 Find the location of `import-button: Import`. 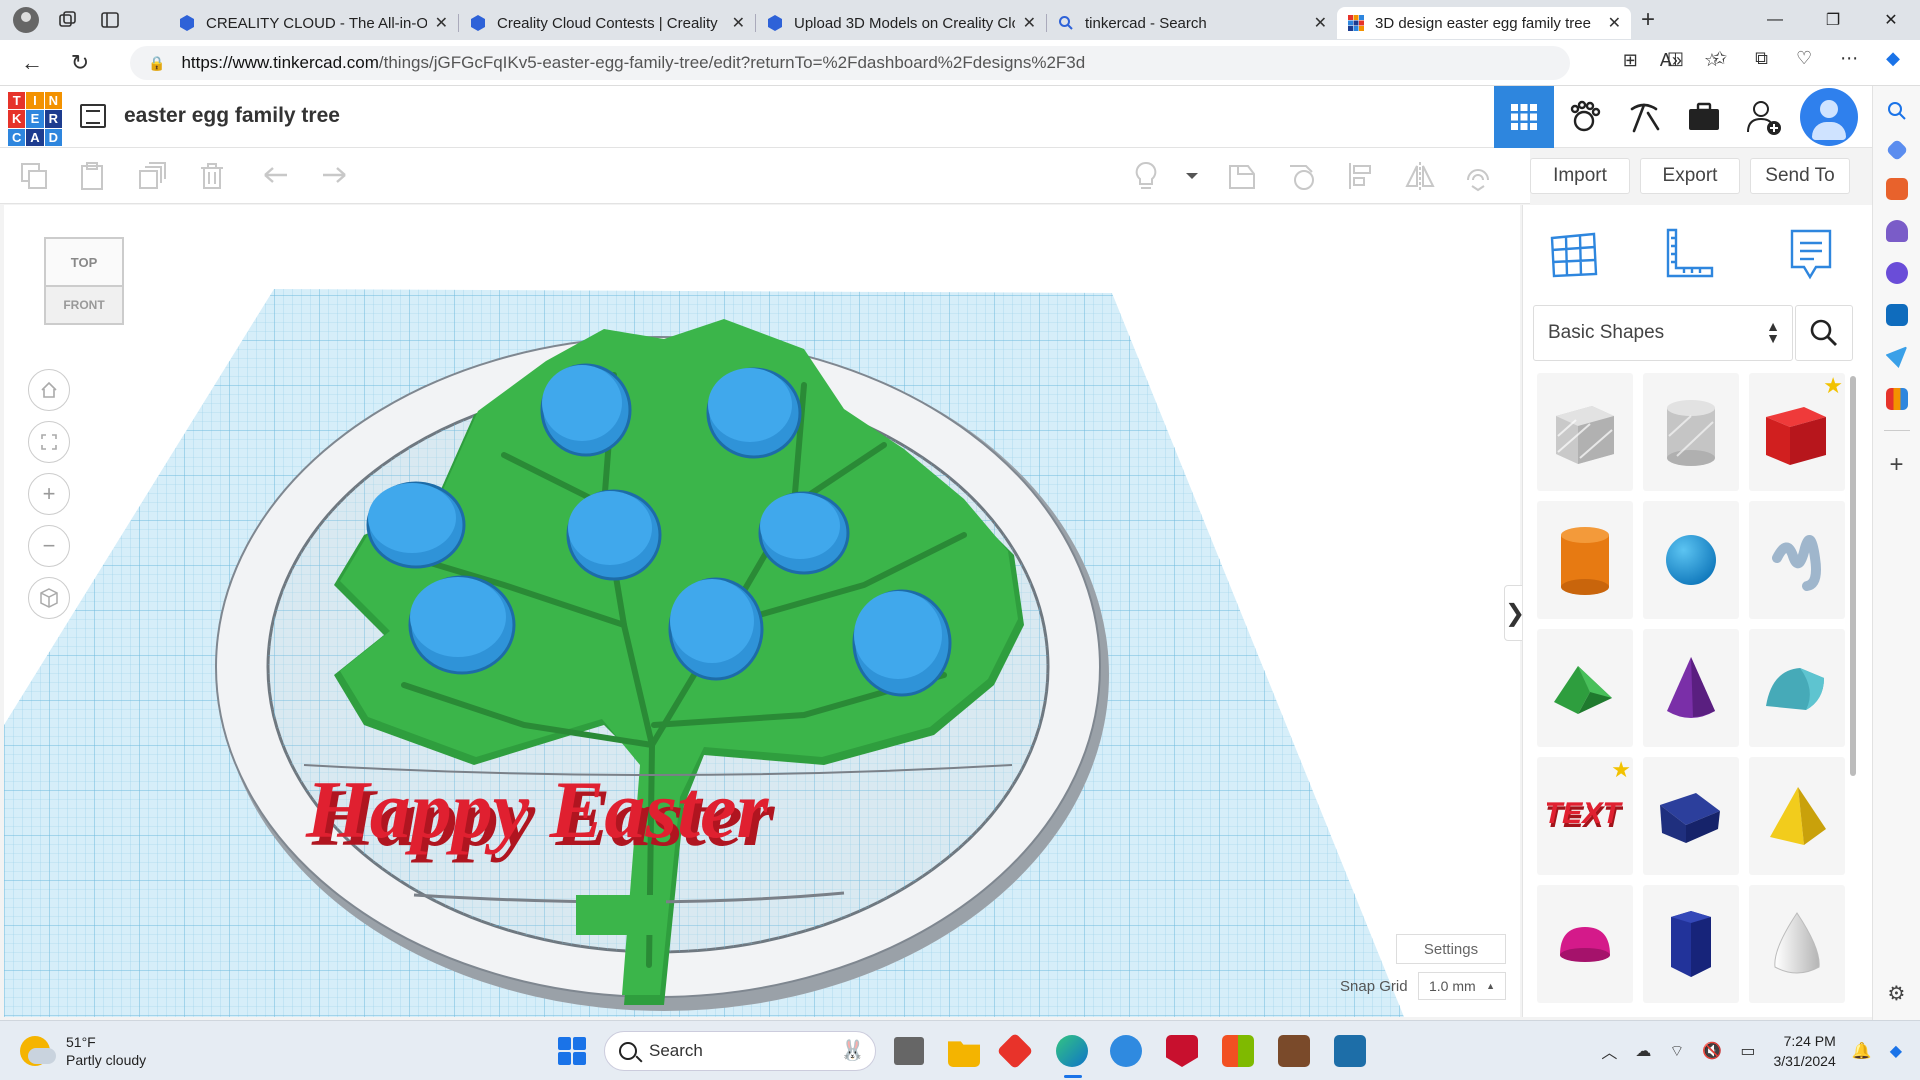

import-button: Import is located at coordinates (1580, 176).